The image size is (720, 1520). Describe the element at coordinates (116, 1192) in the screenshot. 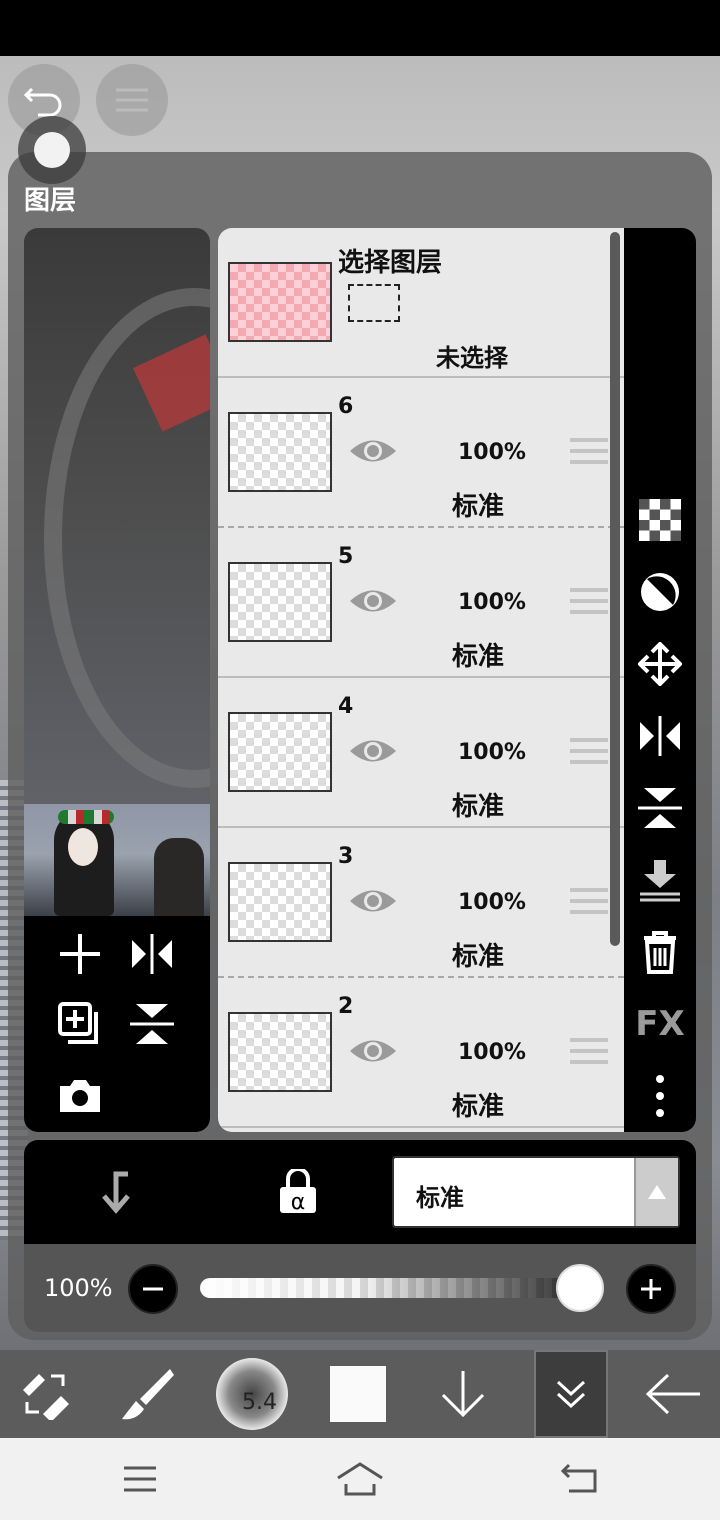

I see `clip-down-button` at that location.